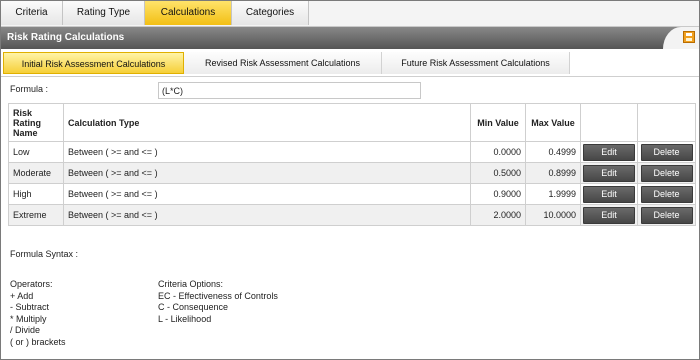 Image resolution: width=700 pixels, height=360 pixels. Describe the element at coordinates (36, 215) in the screenshot. I see `cell-name: Extreme` at that location.